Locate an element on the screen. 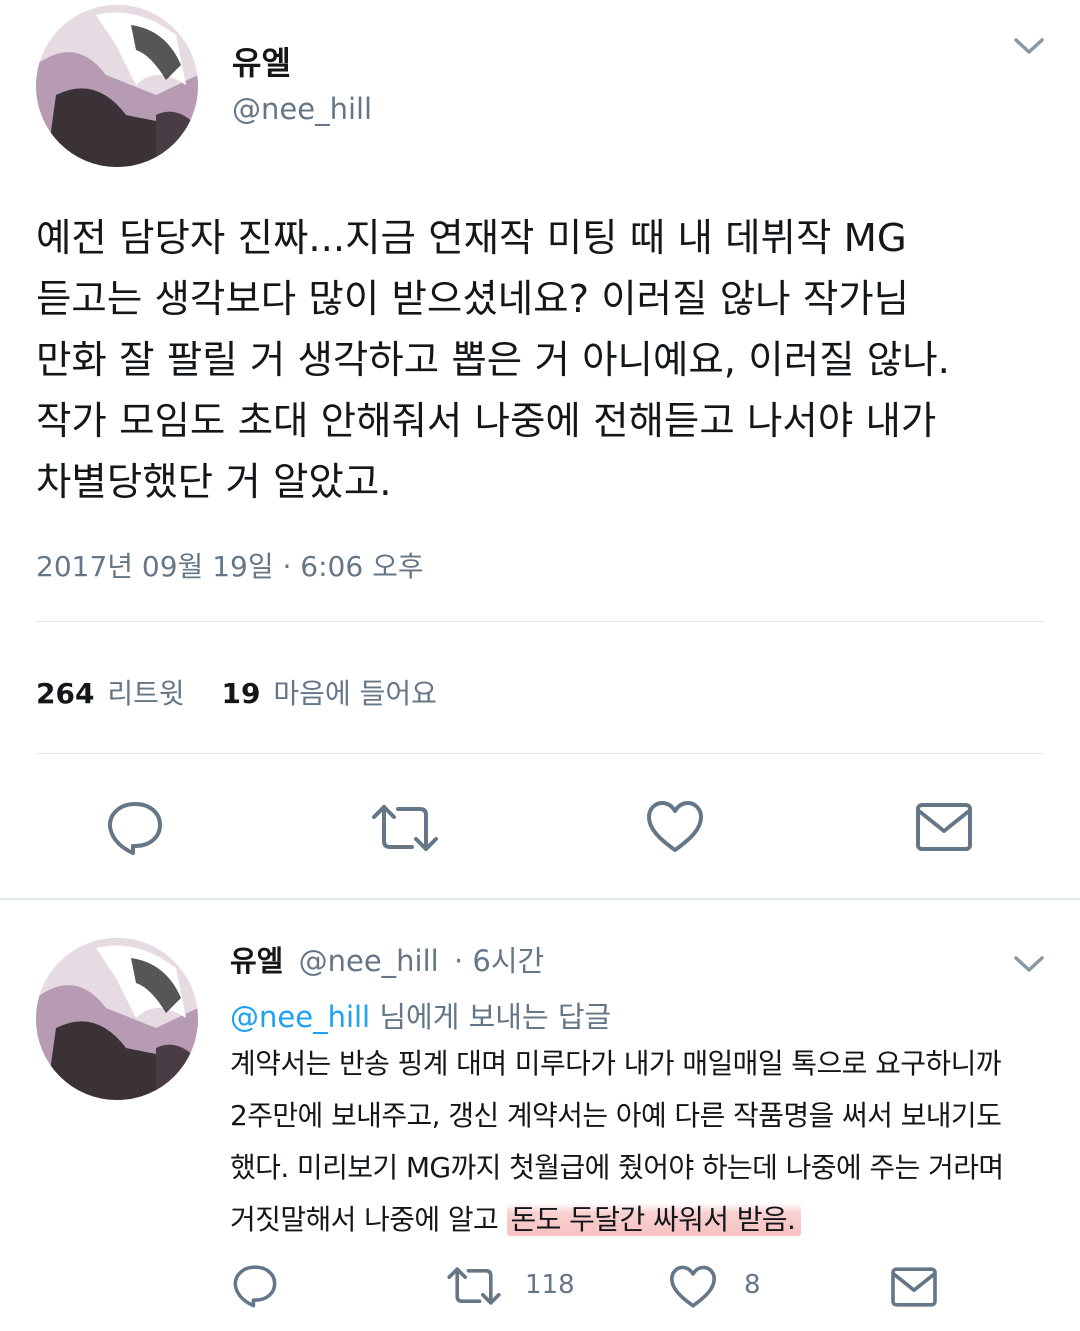 This screenshot has width=1080, height=1331. reply-text-line: 거짓말해서 나중에 알고 돈도 두달간 싸워서 받음. is located at coordinates (617, 1220).